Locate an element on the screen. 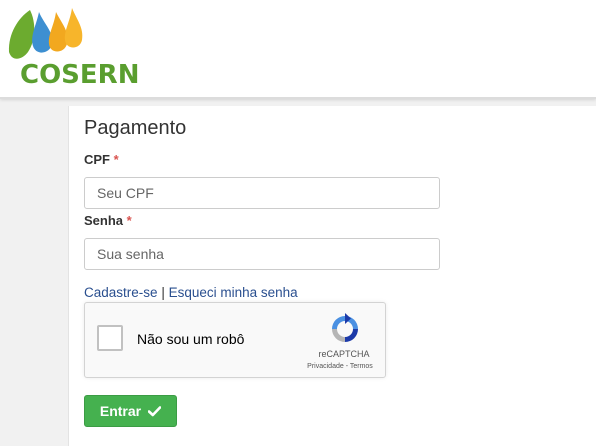 Image resolution: width=596 pixels, height=446 pixels. register-link: Cadastre-se is located at coordinates (121, 292).